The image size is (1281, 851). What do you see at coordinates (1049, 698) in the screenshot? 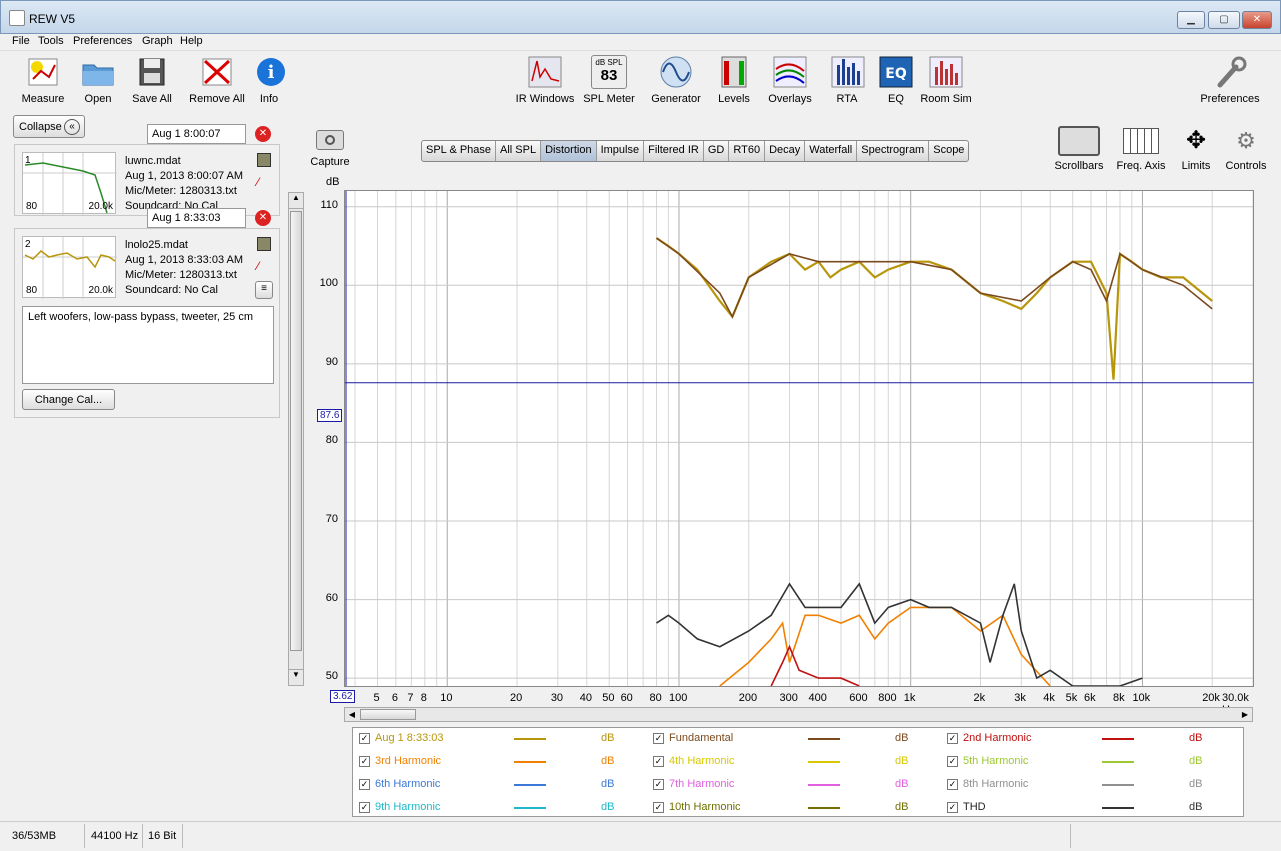
I see `x-tick-label: 4k` at bounding box center [1049, 698].